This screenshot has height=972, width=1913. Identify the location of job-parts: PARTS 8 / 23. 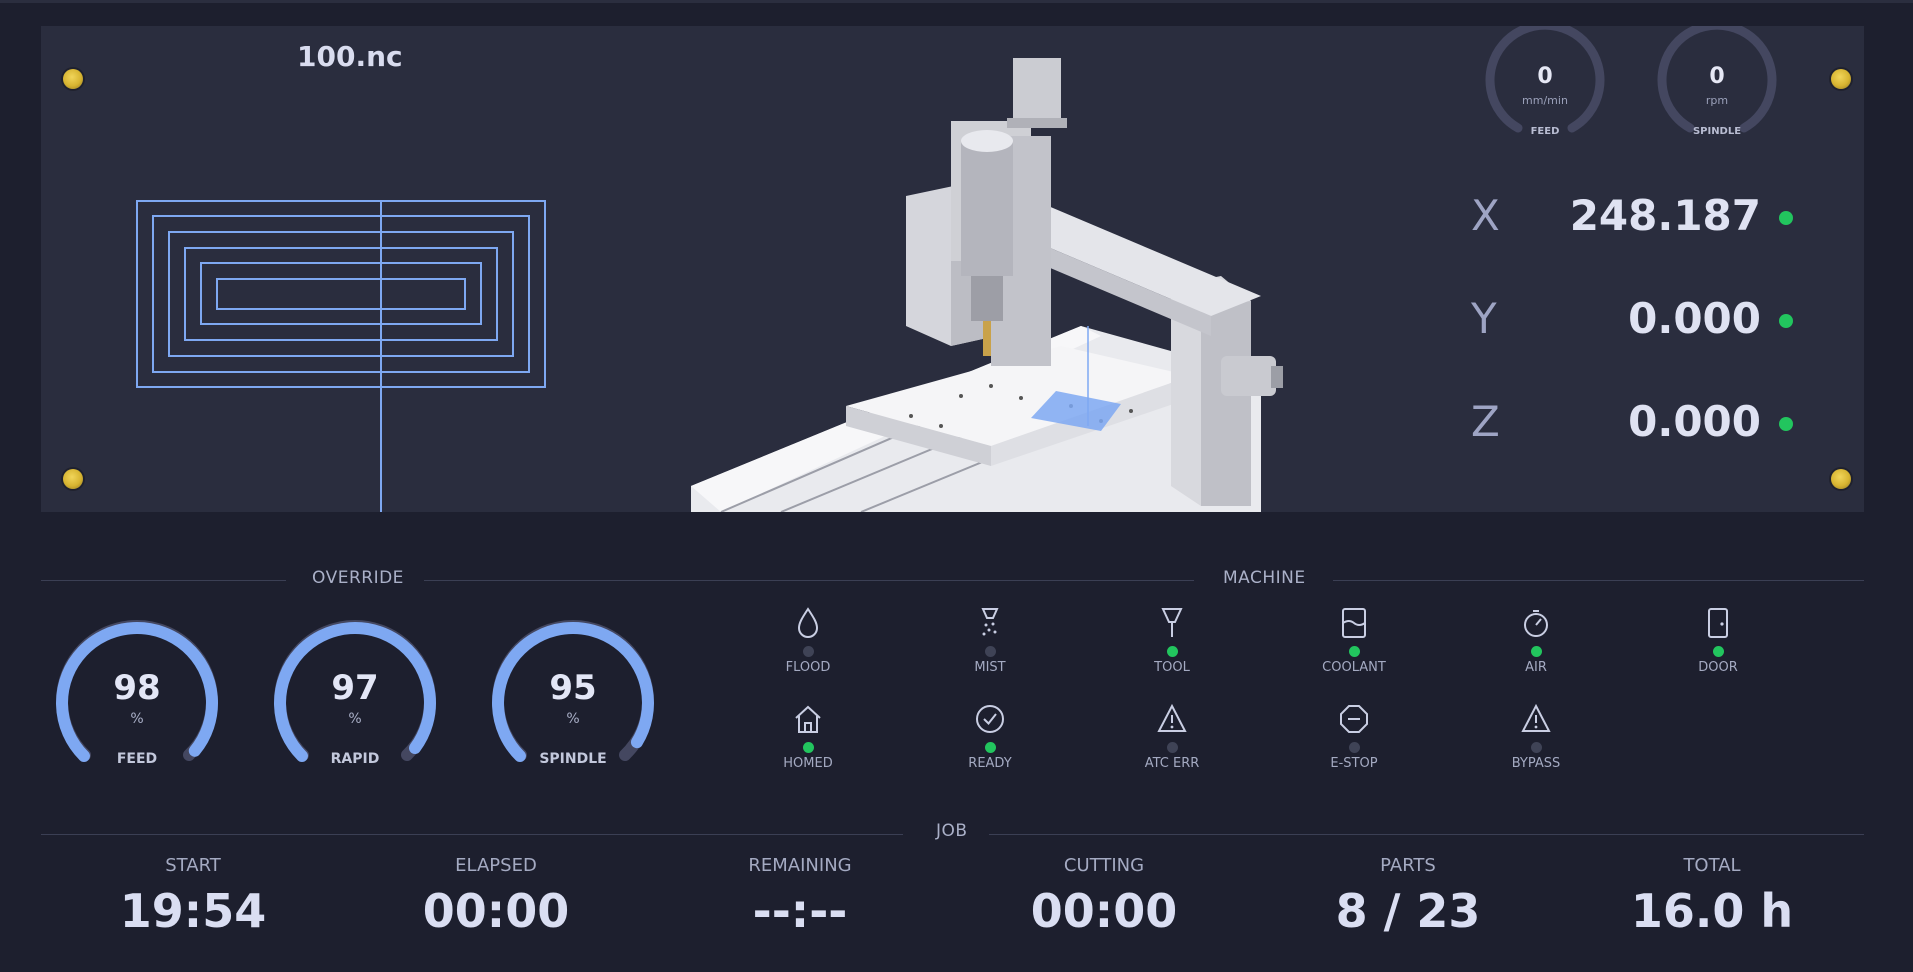
(1408, 896).